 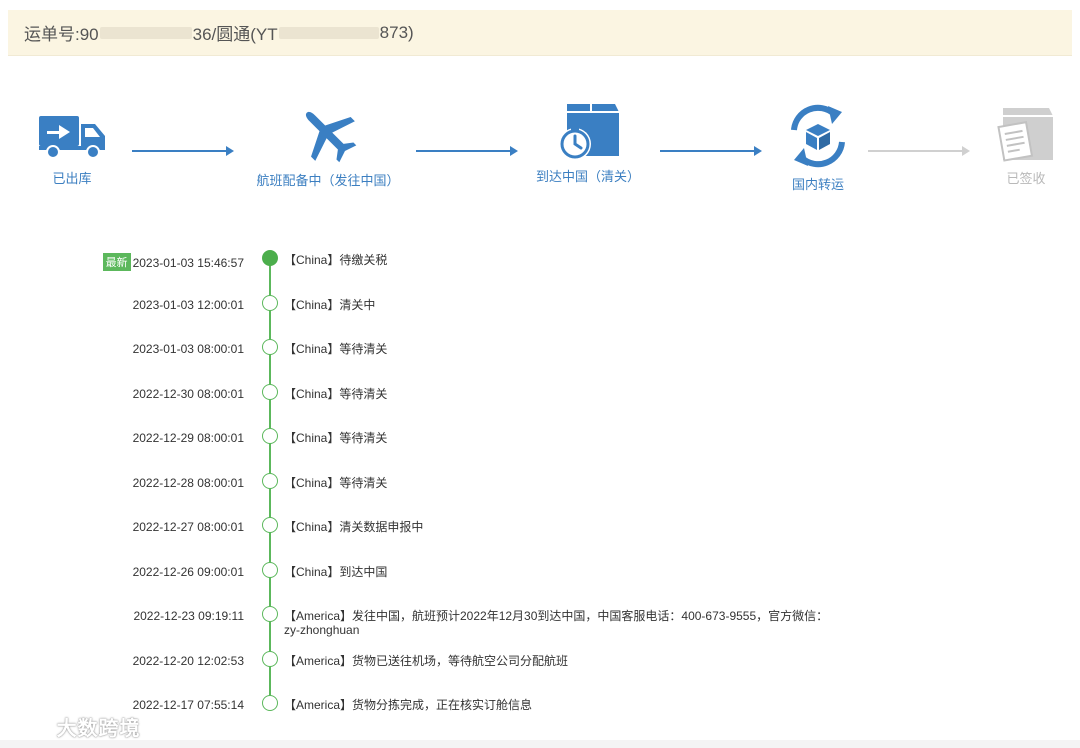 I want to click on airplane-icon, so click(x=331, y=137).